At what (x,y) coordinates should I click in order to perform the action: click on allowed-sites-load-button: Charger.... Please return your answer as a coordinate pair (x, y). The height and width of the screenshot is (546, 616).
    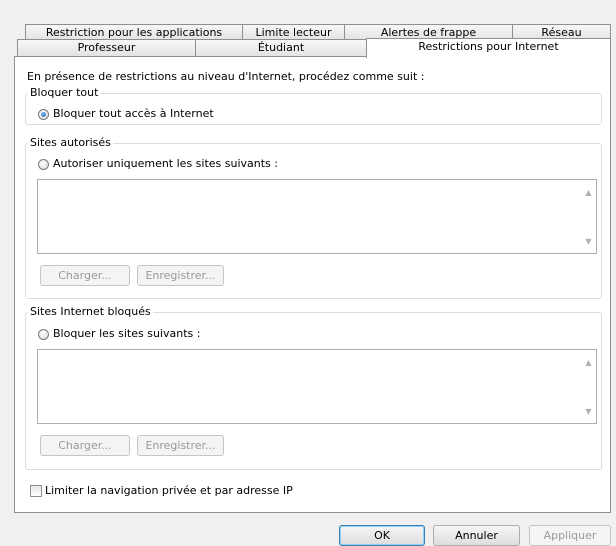
    Looking at the image, I should click on (85, 275).